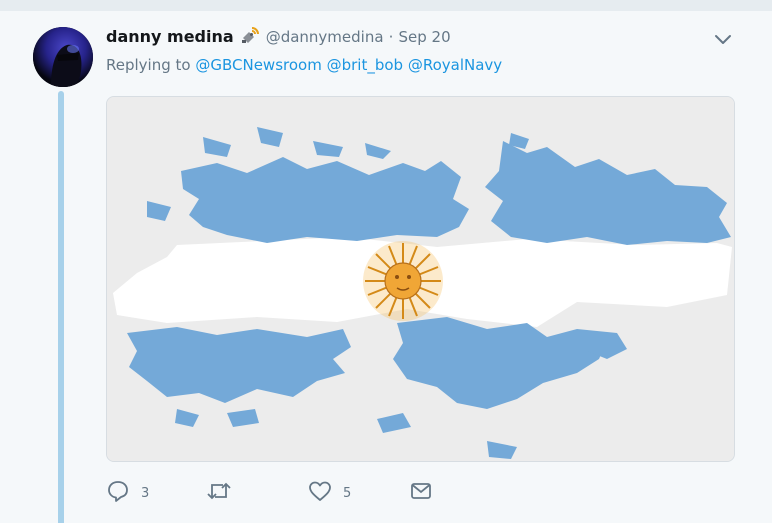  What do you see at coordinates (219, 493) in the screenshot?
I see `retweet-icon` at bounding box center [219, 493].